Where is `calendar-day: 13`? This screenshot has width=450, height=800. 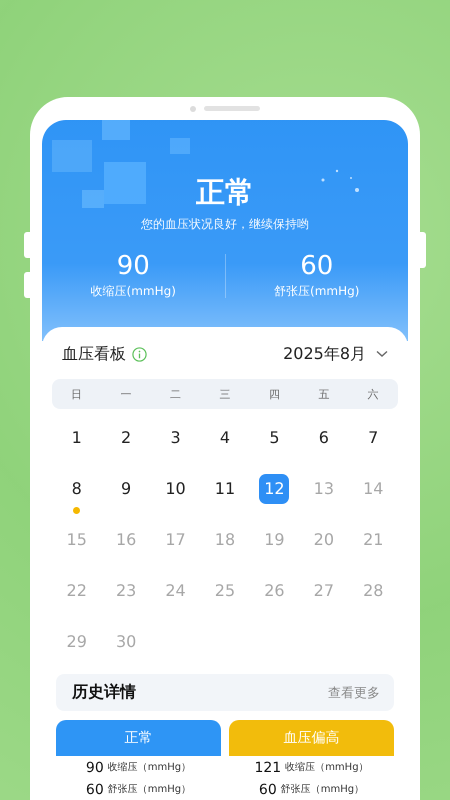
calendar-day: 13 is located at coordinates (323, 489).